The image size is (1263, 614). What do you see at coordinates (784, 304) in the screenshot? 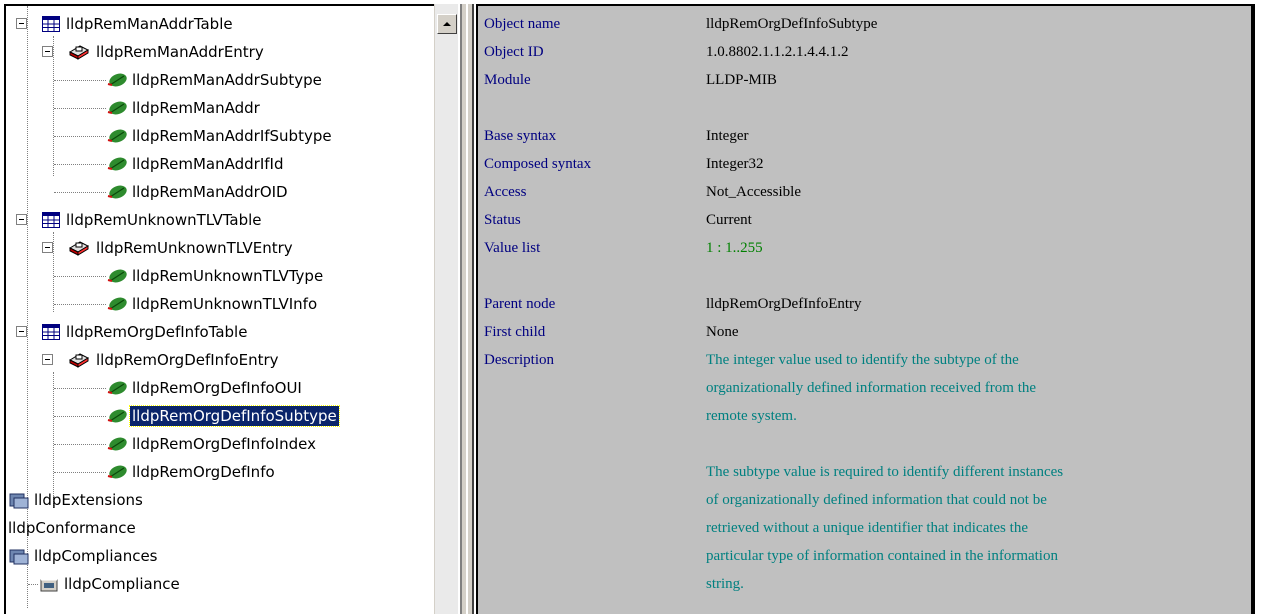
I see `parent-node-value: lldpRemOrgDefInfoEntry` at bounding box center [784, 304].